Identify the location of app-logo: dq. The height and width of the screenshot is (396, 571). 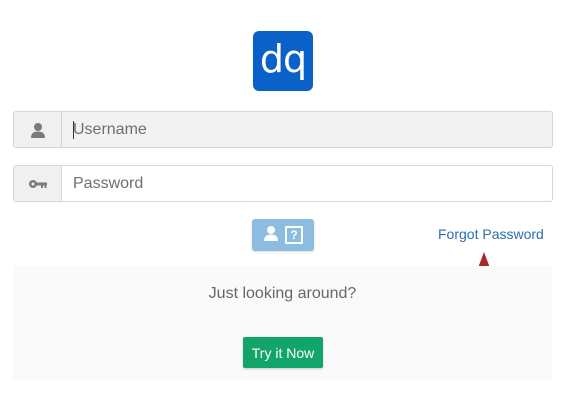
(283, 61).